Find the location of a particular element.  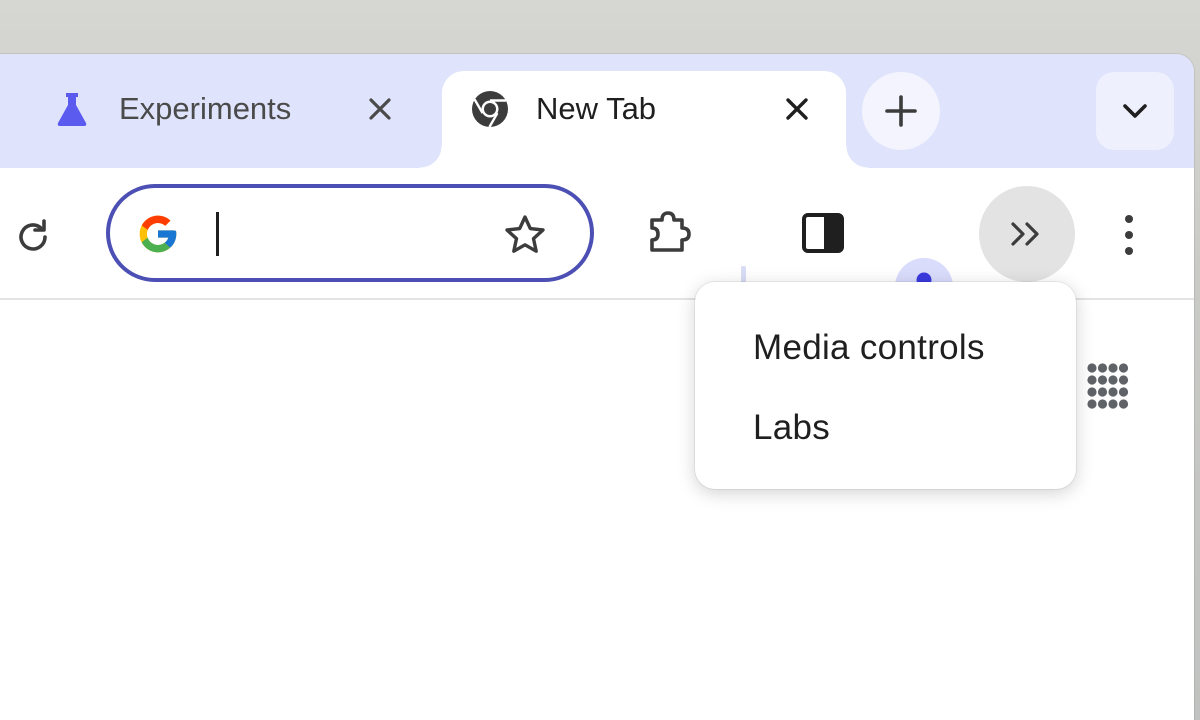

menu-item-label: Media controls is located at coordinates (869, 347).